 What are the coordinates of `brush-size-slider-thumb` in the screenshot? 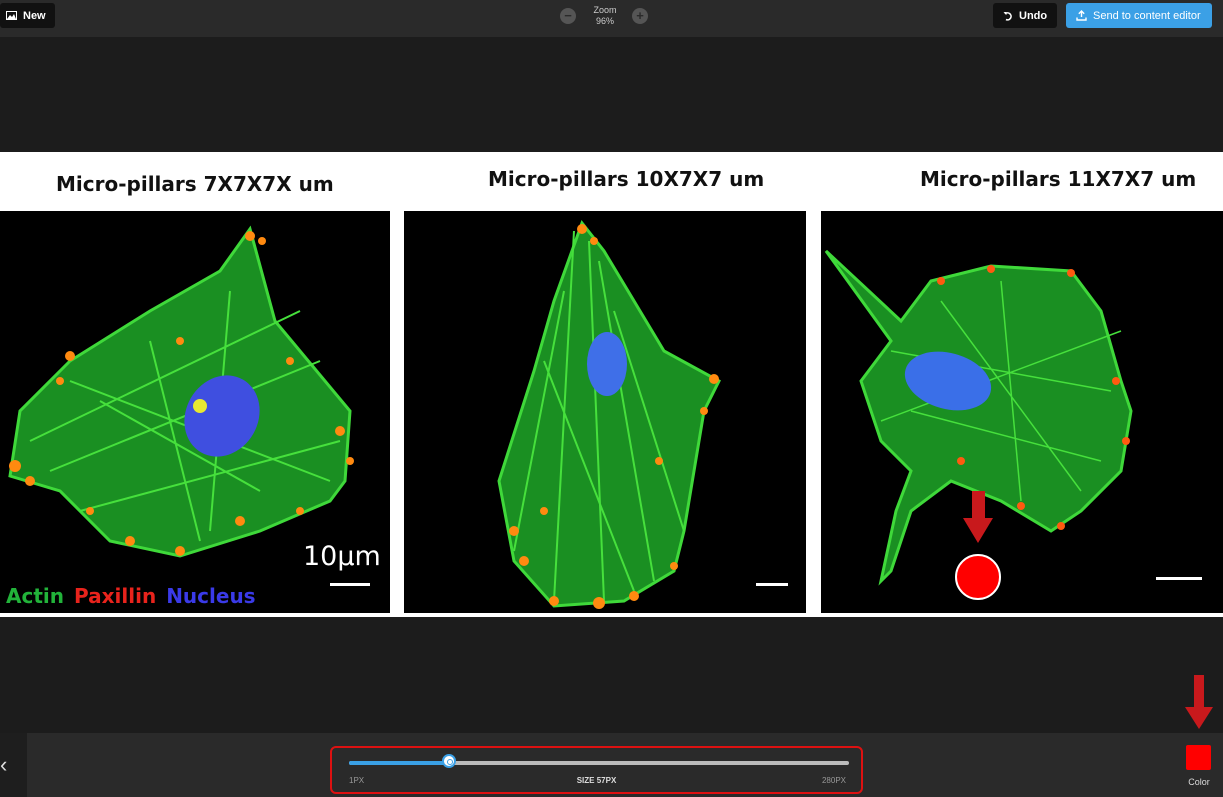 It's located at (449, 761).